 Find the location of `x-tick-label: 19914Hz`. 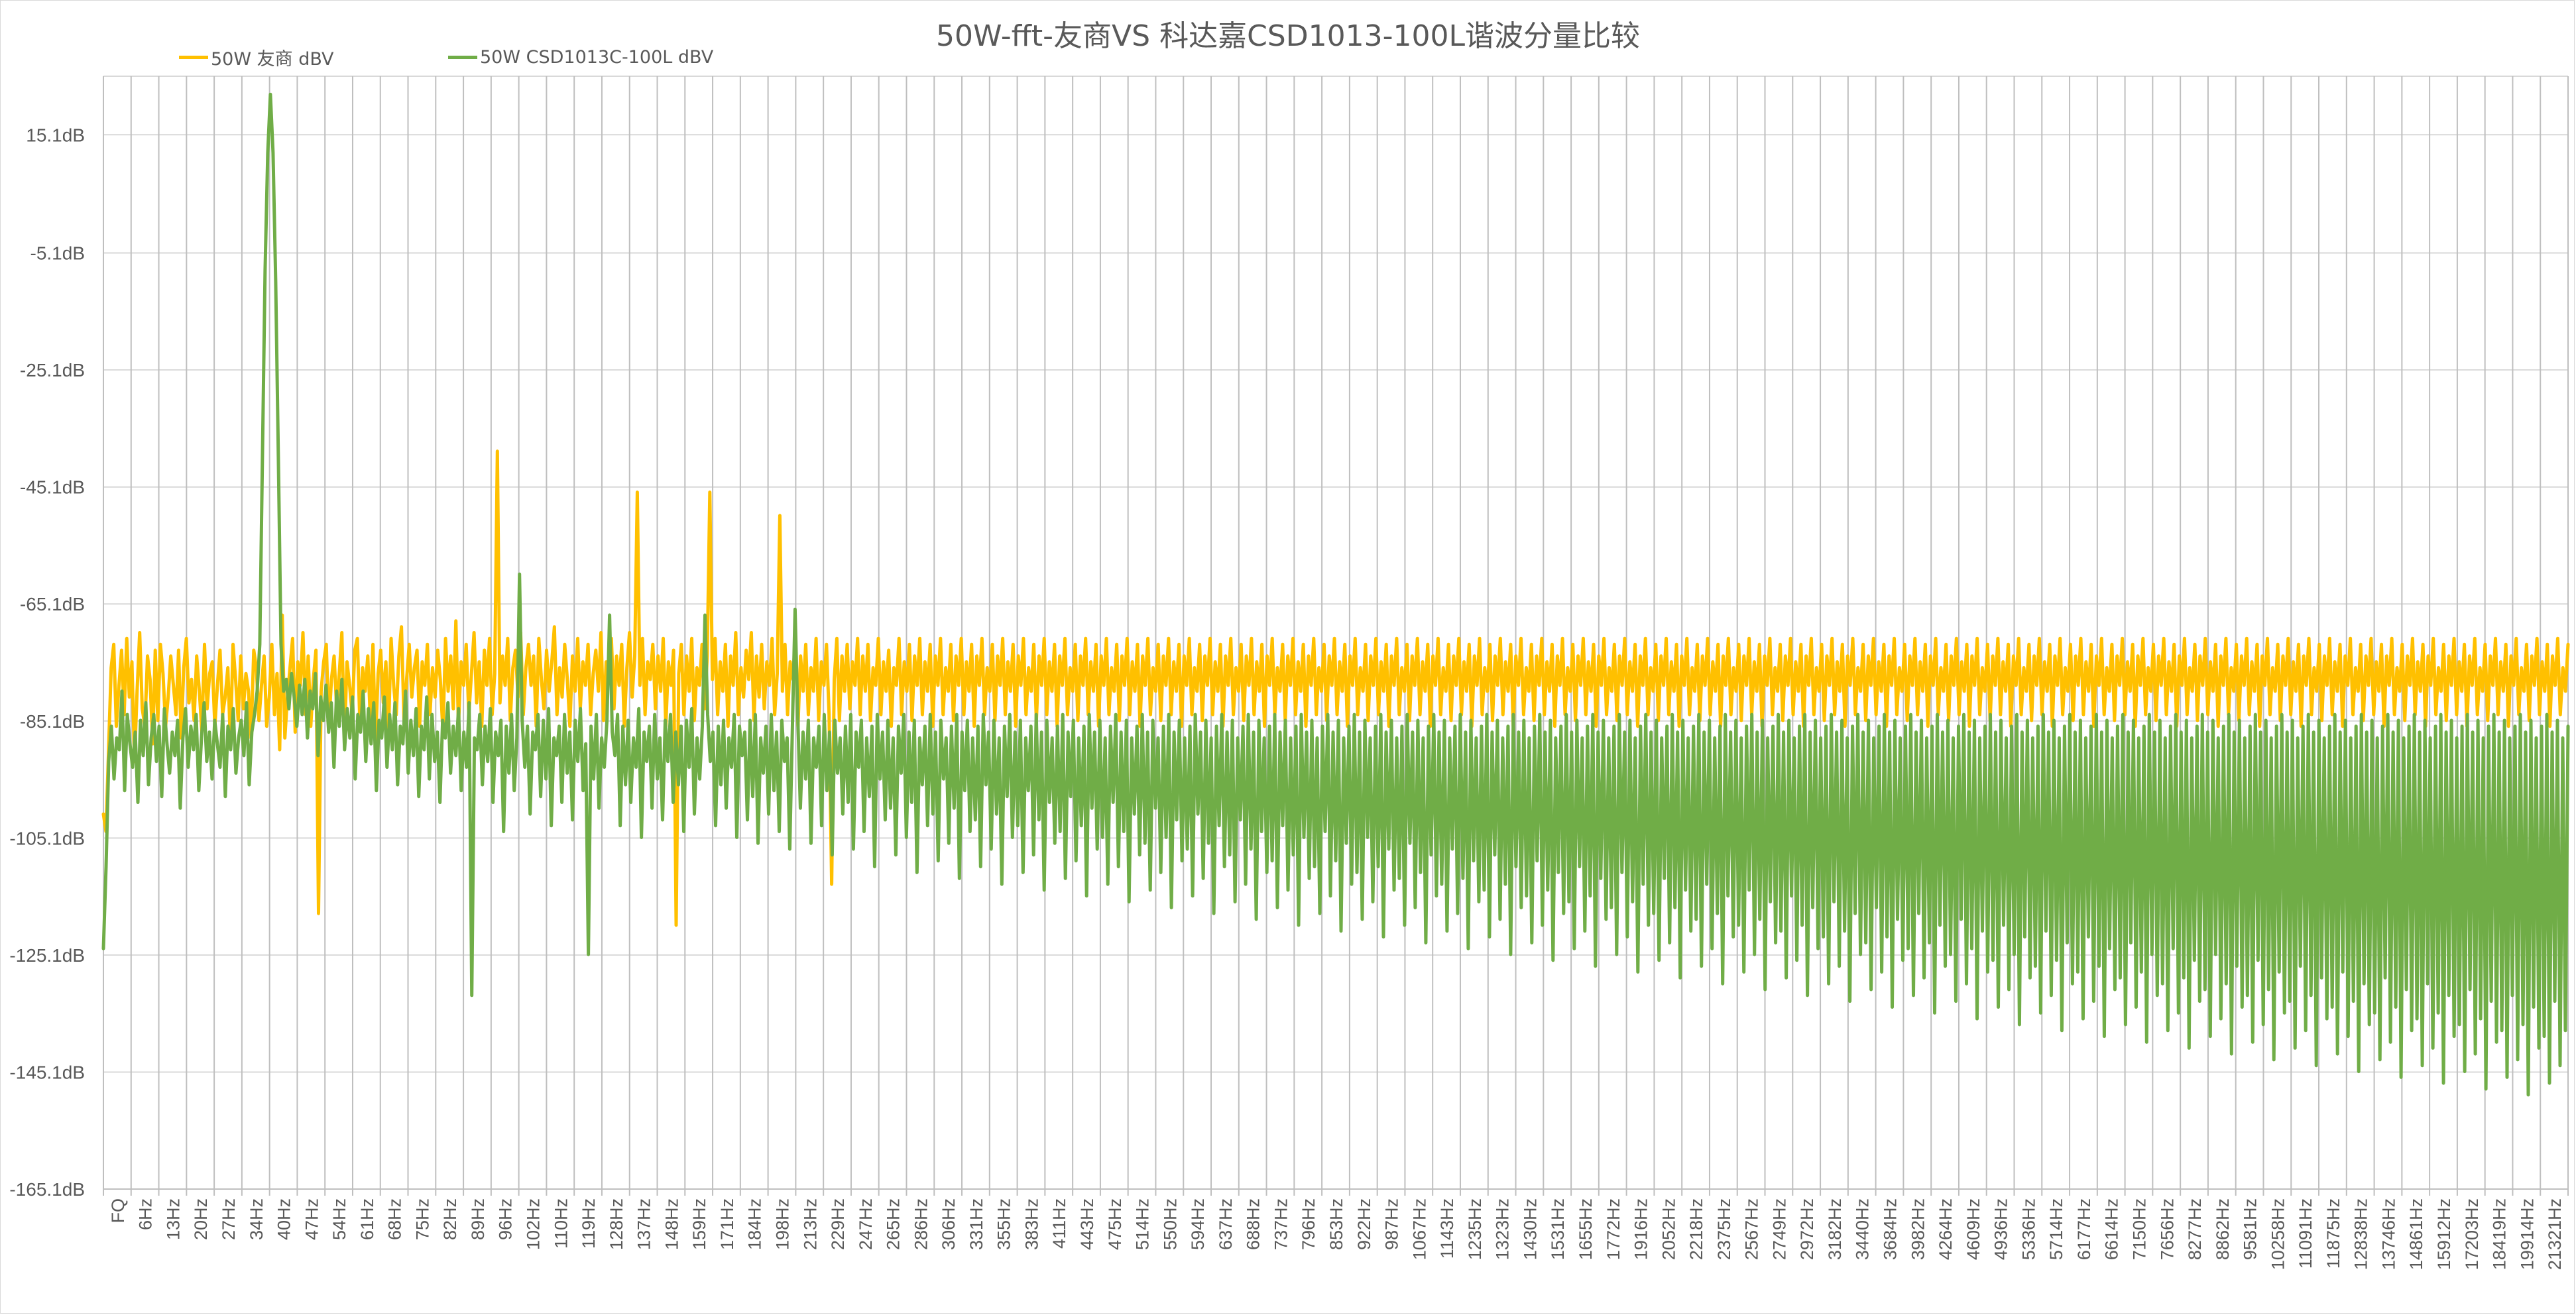

x-tick-label: 19914Hz is located at coordinates (2527, 1234).